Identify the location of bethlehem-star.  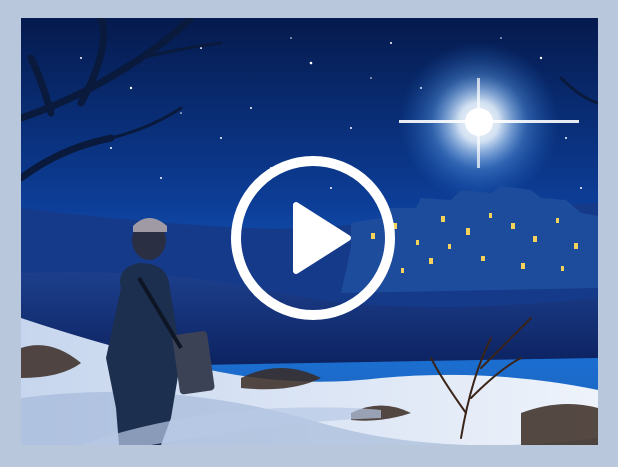
(479, 122).